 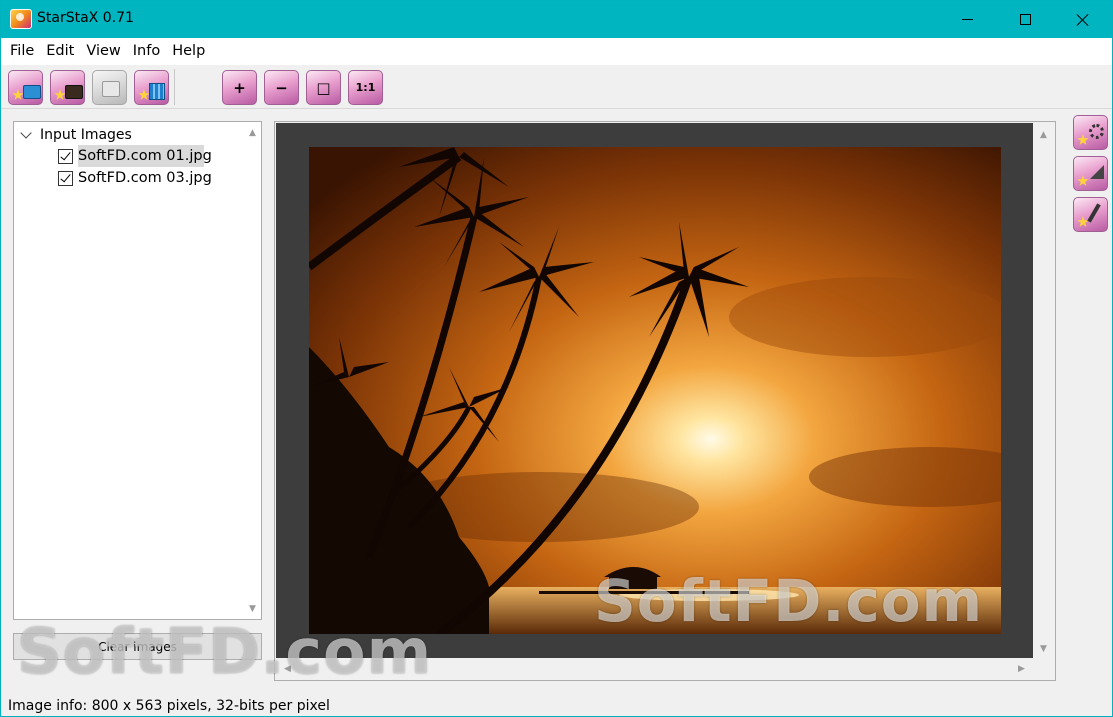 What do you see at coordinates (85, 18) in the screenshot?
I see `window-title: StarStaX 0.71` at bounding box center [85, 18].